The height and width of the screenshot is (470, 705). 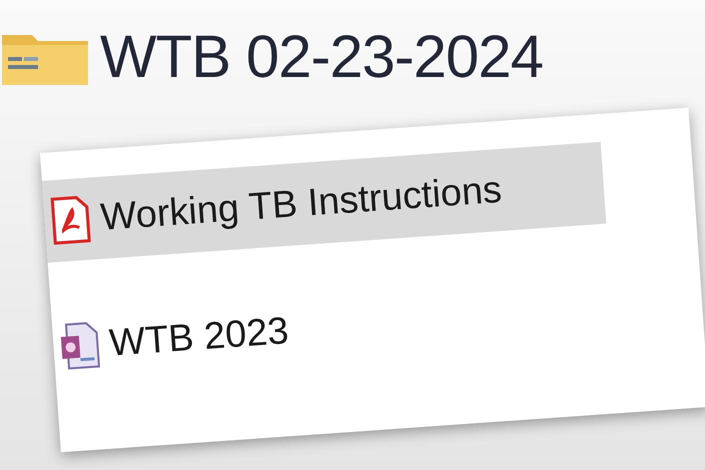 What do you see at coordinates (199, 338) in the screenshot?
I see `file-name: WTB 2023` at bounding box center [199, 338].